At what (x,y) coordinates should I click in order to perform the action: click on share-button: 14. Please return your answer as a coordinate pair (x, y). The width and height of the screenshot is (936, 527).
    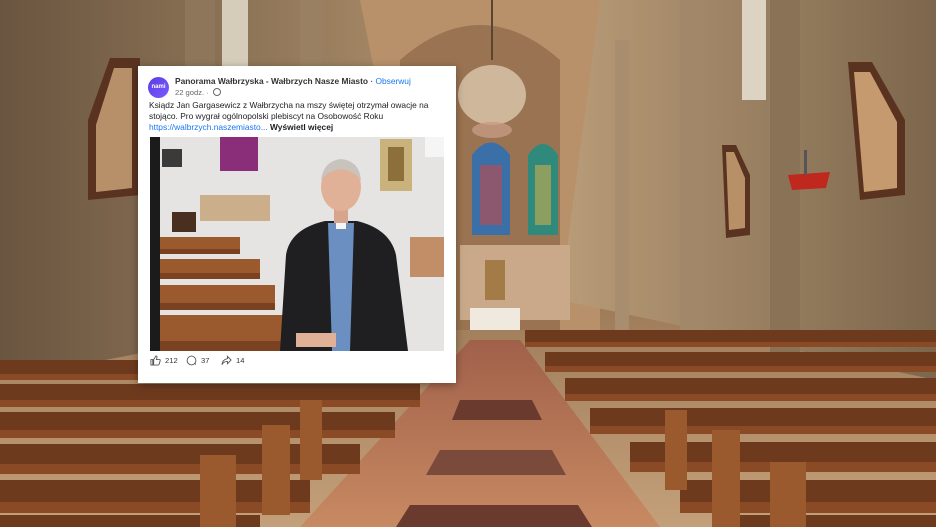
    Looking at the image, I should click on (232, 360).